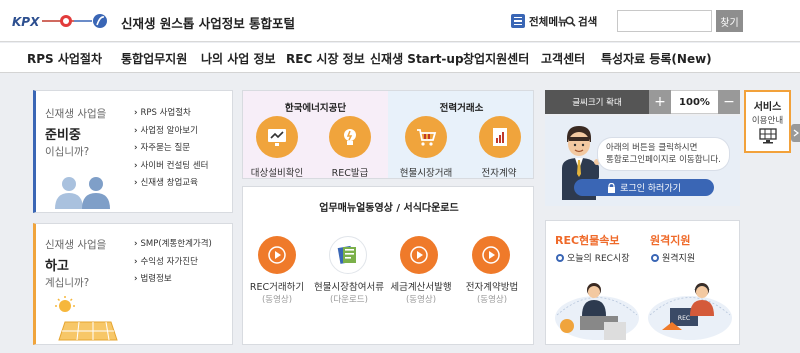  What do you see at coordinates (76, 245) in the screenshot?
I see `doing-line1: 신재생 사업을` at bounding box center [76, 245].